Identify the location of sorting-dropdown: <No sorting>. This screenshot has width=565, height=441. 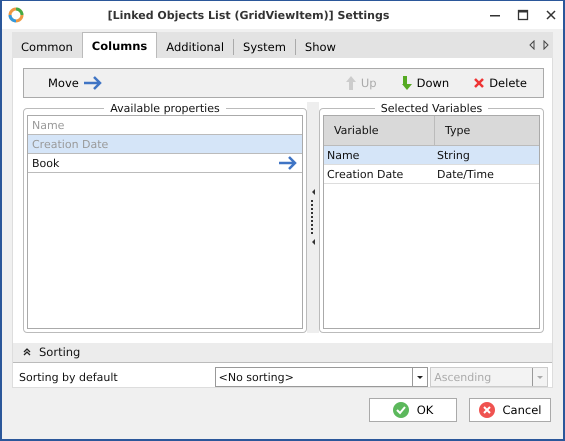
(321, 377).